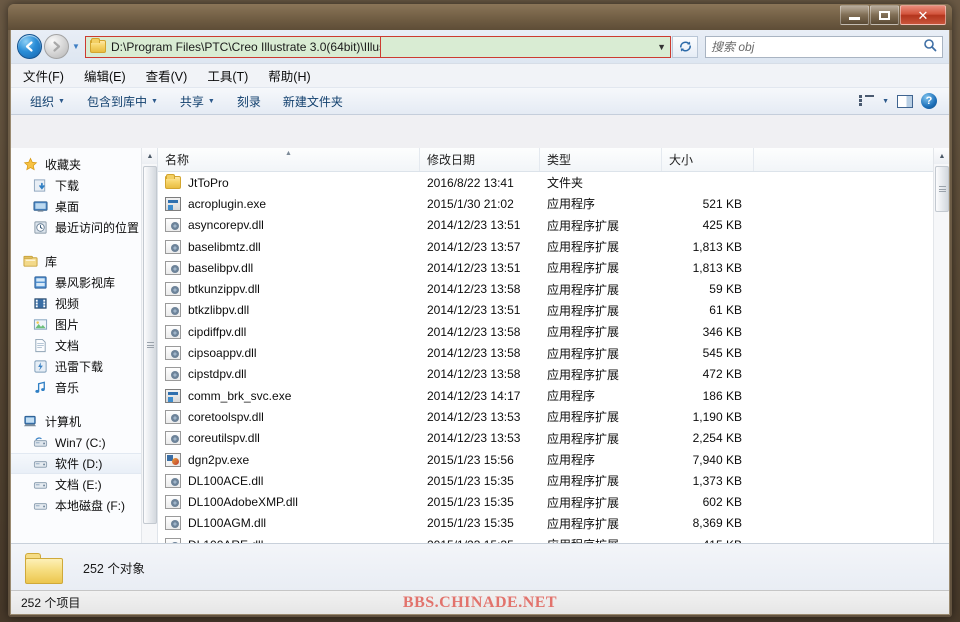 The height and width of the screenshot is (622, 960). I want to click on forward-button, so click(56, 46).